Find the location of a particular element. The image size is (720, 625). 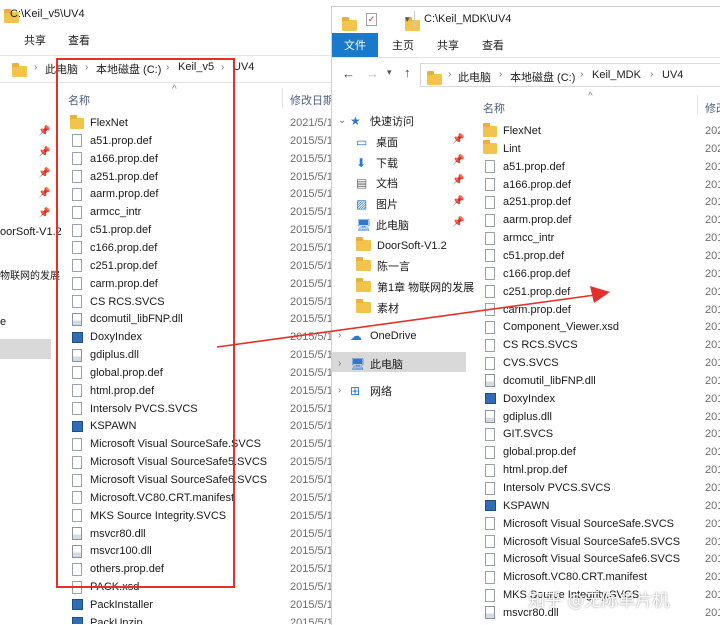

arrow-line is located at coordinates (406, 321).